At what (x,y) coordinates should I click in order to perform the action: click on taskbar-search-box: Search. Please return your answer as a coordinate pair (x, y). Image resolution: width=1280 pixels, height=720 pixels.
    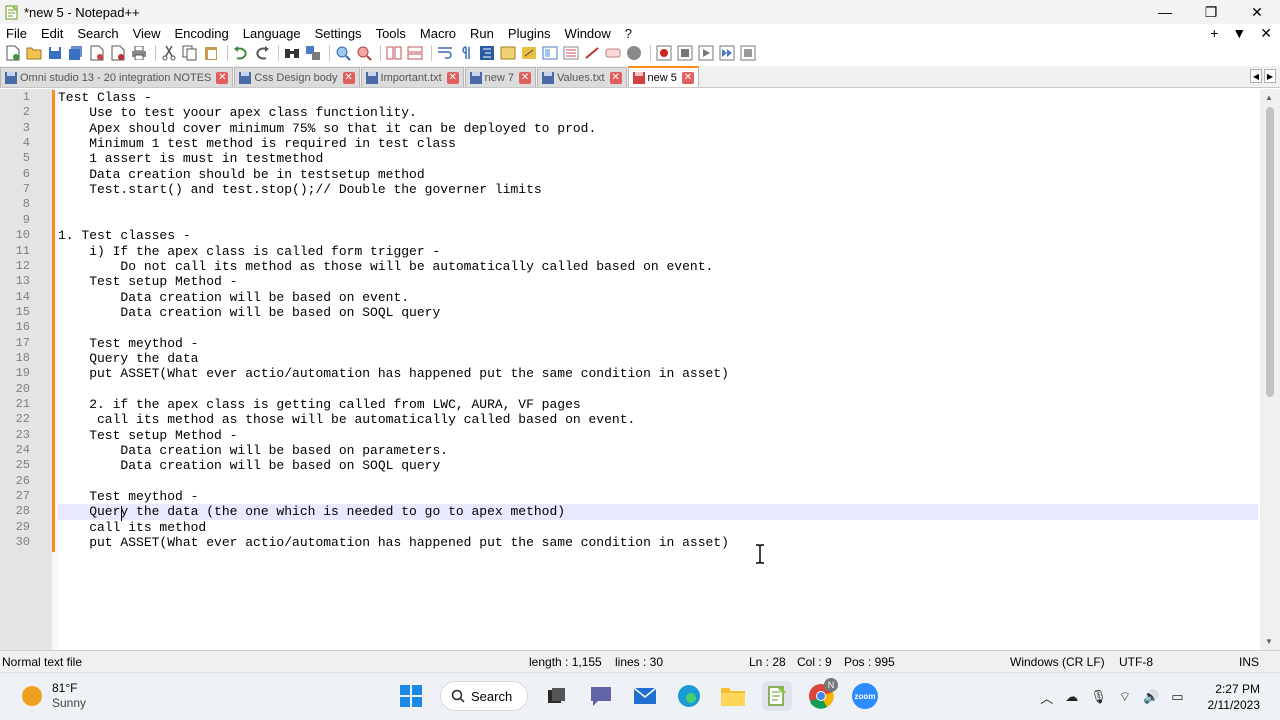
    Looking at the image, I should click on (484, 696).